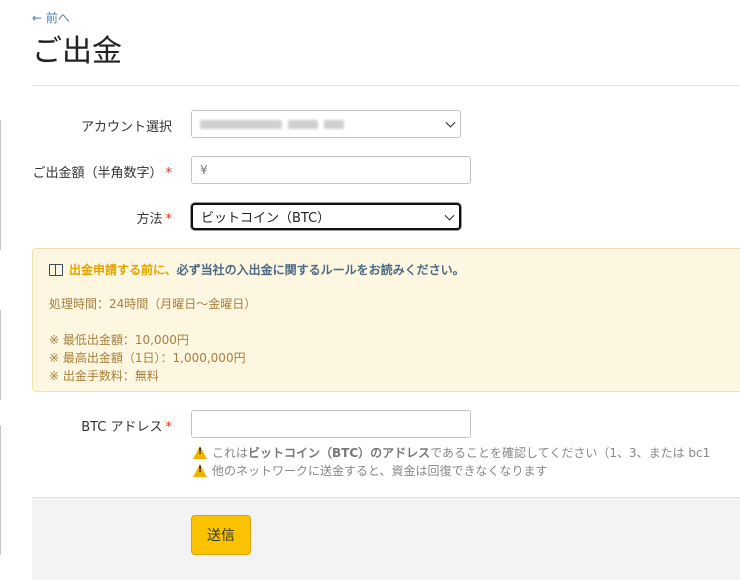  I want to click on fee: ※ 出金手数料：無料, so click(104, 376).